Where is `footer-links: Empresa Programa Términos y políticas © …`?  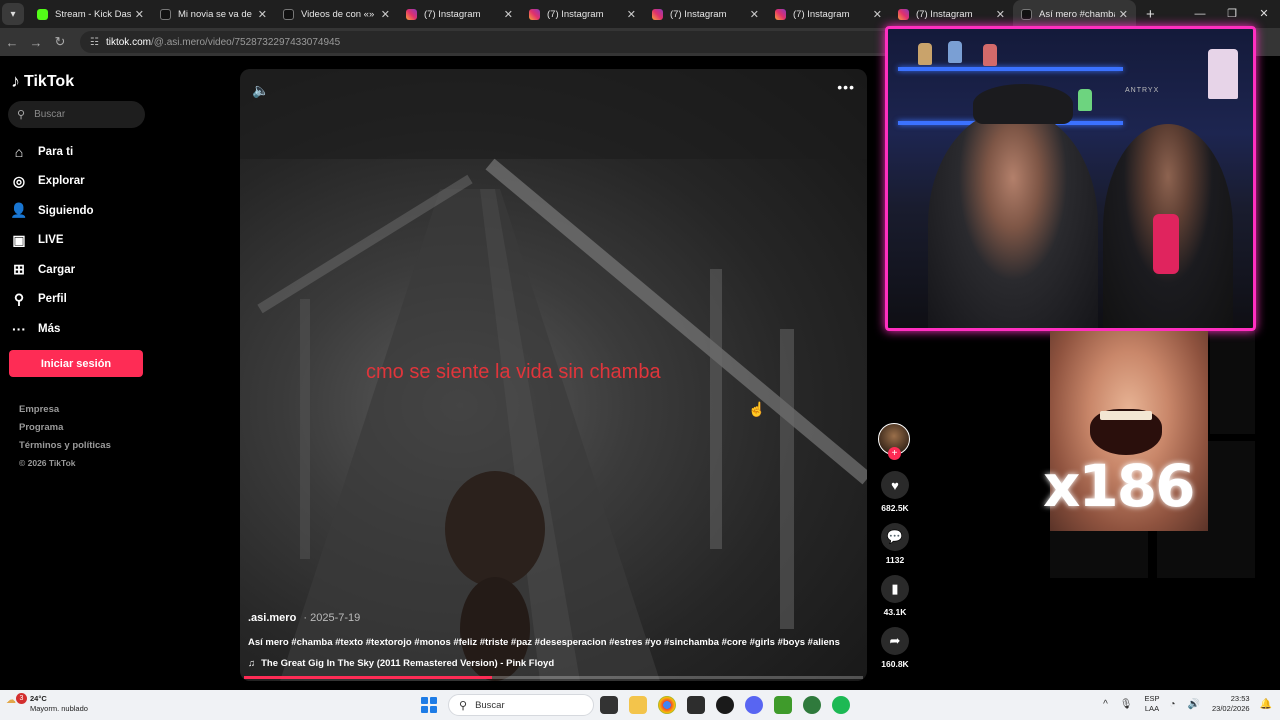 footer-links: Empresa Programa Términos y políticas © … is located at coordinates (65, 438).